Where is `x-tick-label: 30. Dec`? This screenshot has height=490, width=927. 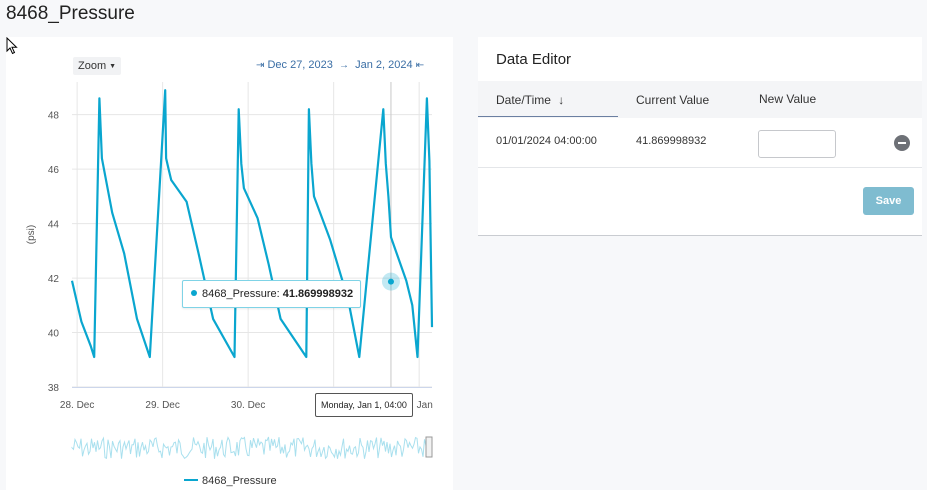 x-tick-label: 30. Dec is located at coordinates (248, 405).